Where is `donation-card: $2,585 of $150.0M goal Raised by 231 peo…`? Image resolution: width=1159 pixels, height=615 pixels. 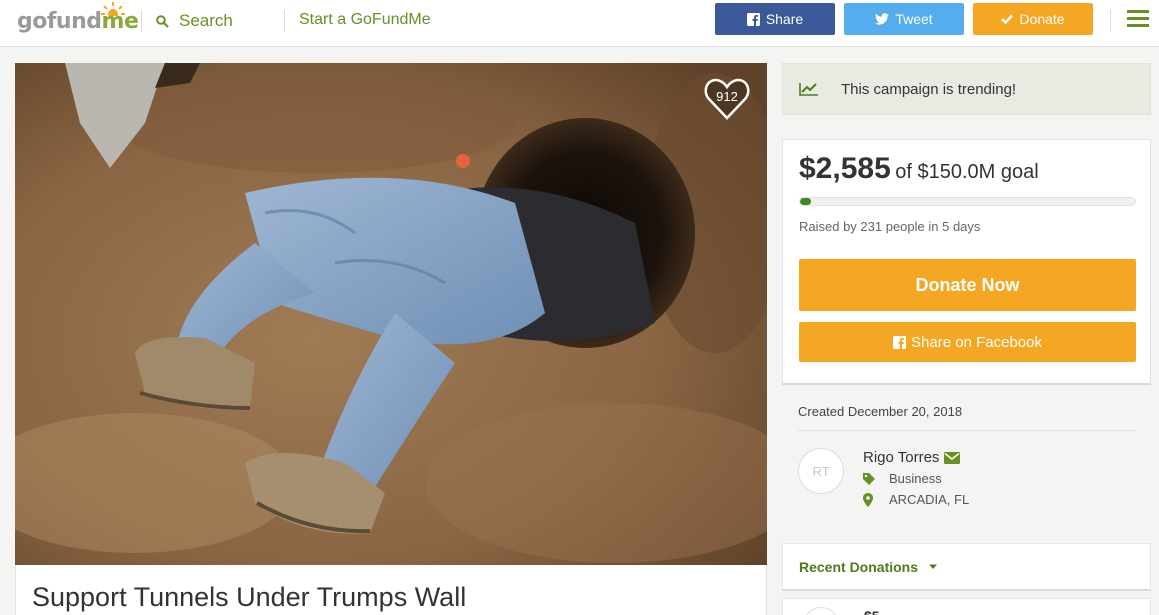 donation-card: $2,585 of $150.0M goal Raised by 231 peo… is located at coordinates (966, 262).